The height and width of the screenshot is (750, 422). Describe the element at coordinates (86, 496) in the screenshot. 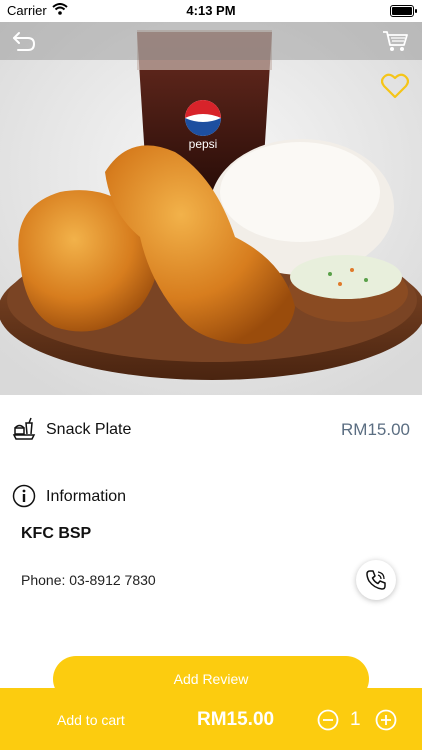

I see `information-title: Information` at that location.